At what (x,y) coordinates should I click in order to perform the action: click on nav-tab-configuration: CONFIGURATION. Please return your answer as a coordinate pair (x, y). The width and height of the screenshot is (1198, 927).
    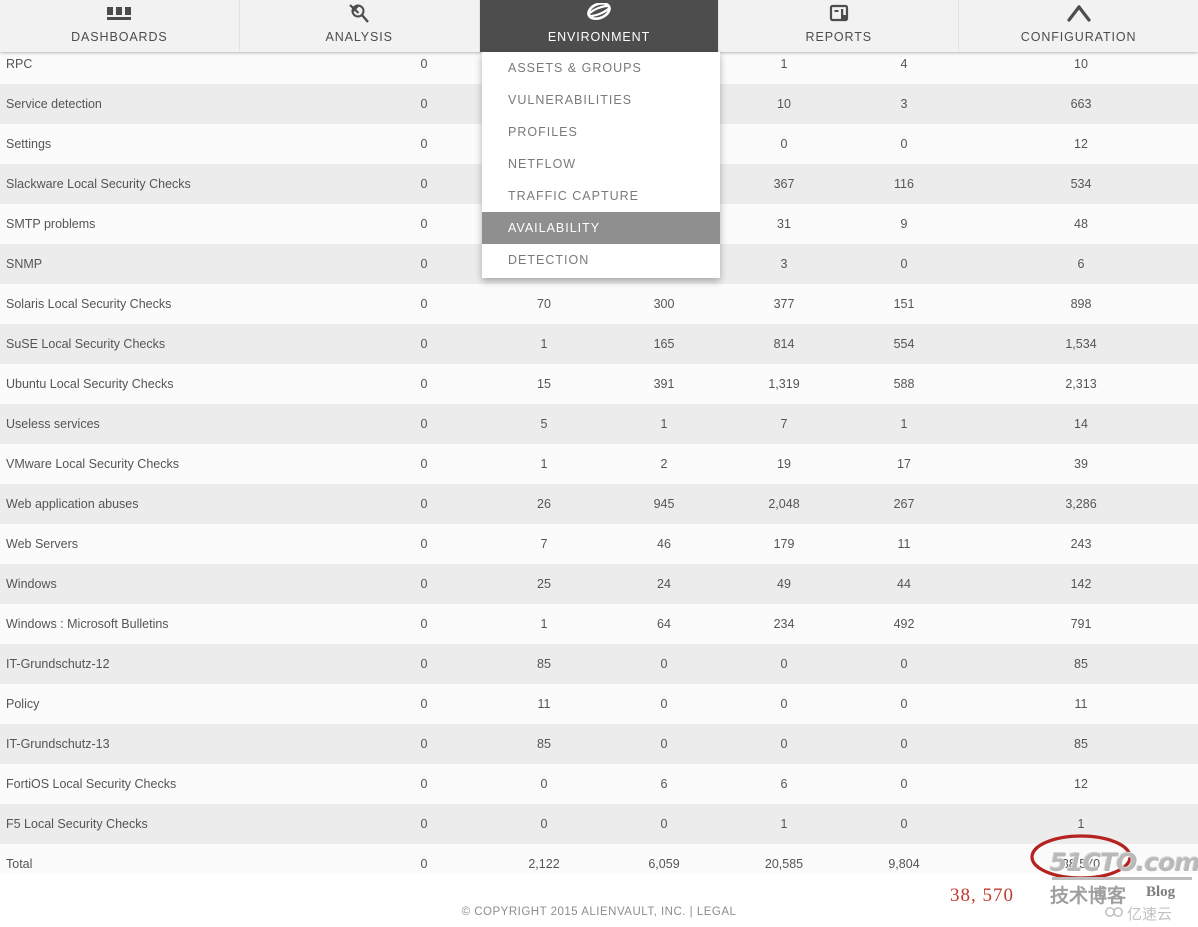
    Looking at the image, I should click on (1078, 26).